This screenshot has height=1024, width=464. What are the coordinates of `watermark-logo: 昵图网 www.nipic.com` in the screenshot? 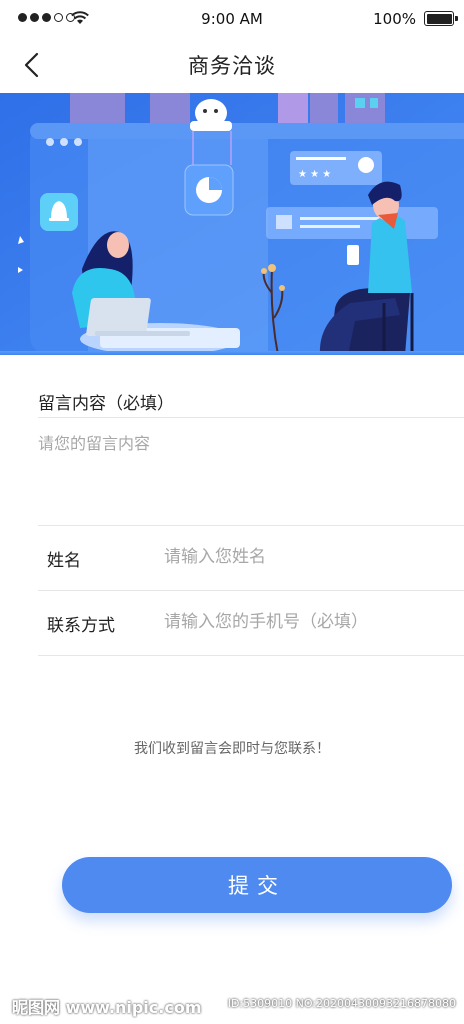 It's located at (107, 1007).